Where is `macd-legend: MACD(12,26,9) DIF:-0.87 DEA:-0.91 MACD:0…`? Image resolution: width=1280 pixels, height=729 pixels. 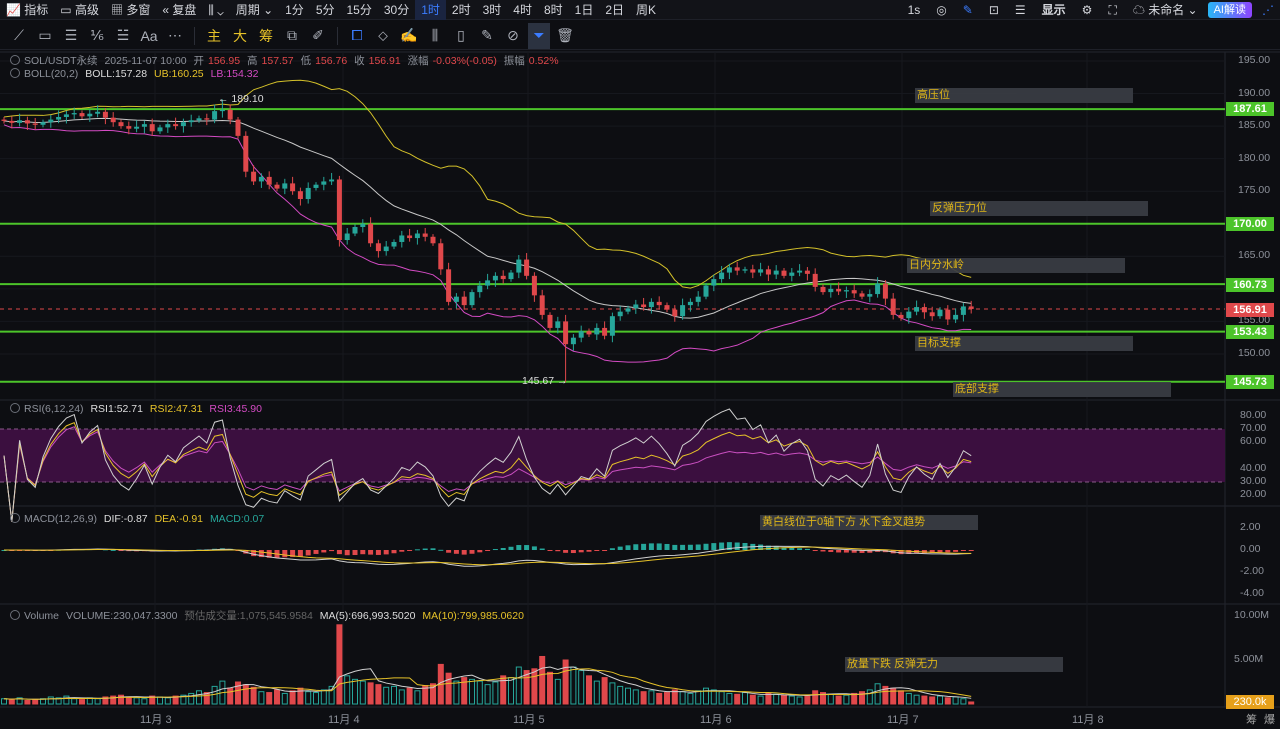
macd-legend: MACD(12,26,9) DIF:-0.87 DEA:-0.91 MACD:0… is located at coordinates (139, 519).